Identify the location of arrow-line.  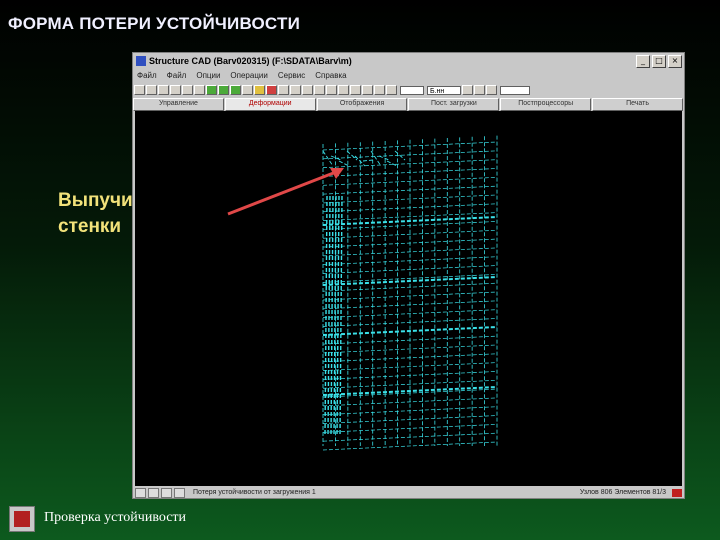
(282, 193).